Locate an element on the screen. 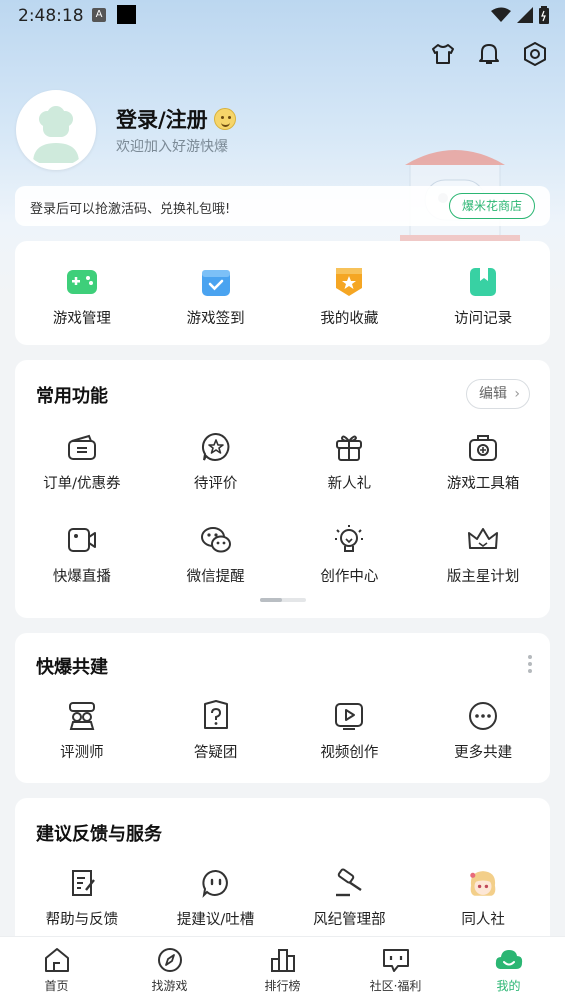  more-vertical-icon is located at coordinates (530, 665).